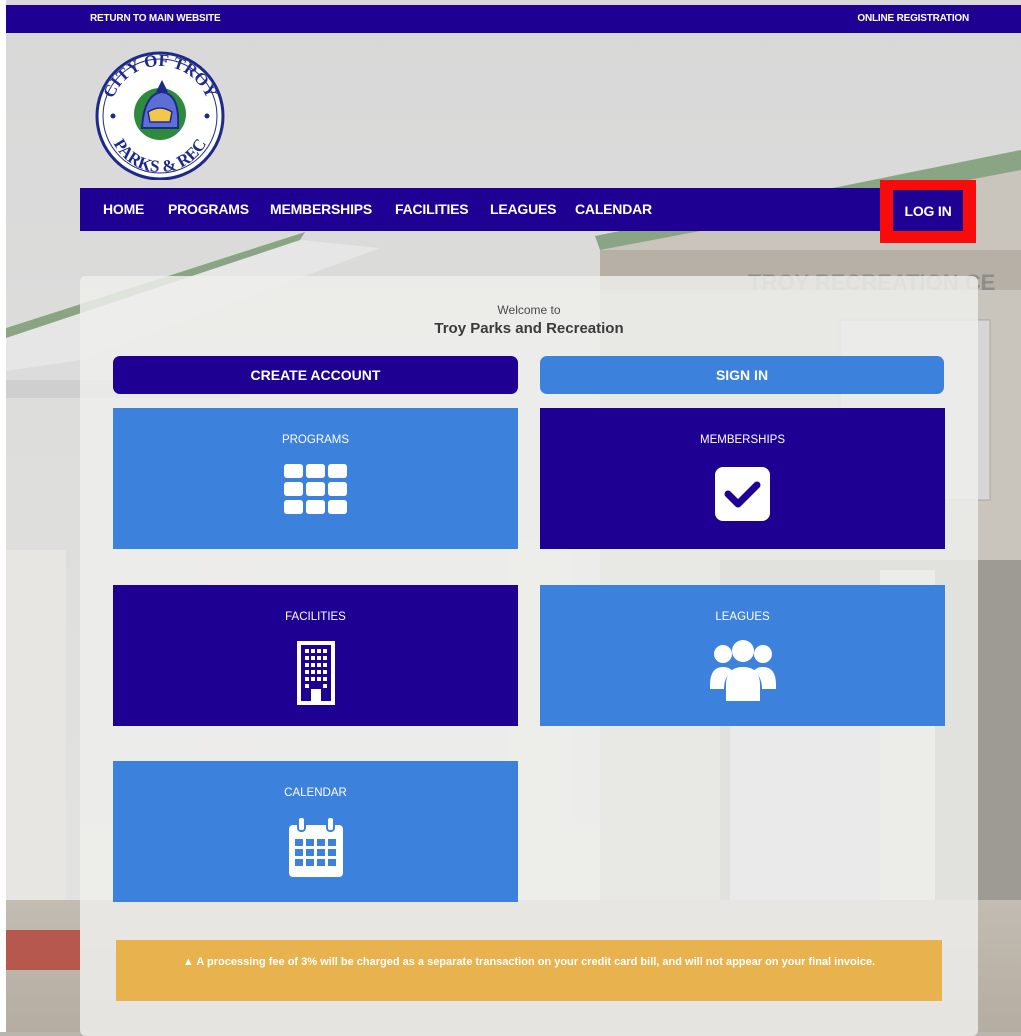 This screenshot has height=1036, width=1021. I want to click on building-icon, so click(315, 673).